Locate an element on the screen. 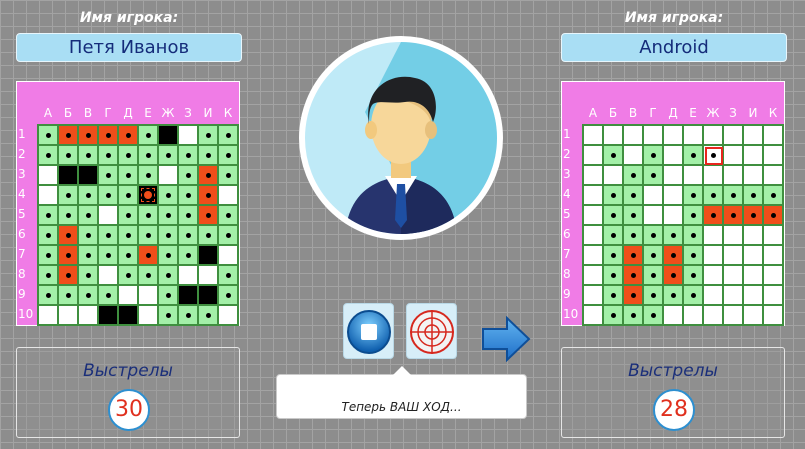 The image size is (805, 449). board-cell-К8 is located at coordinates (773, 275).